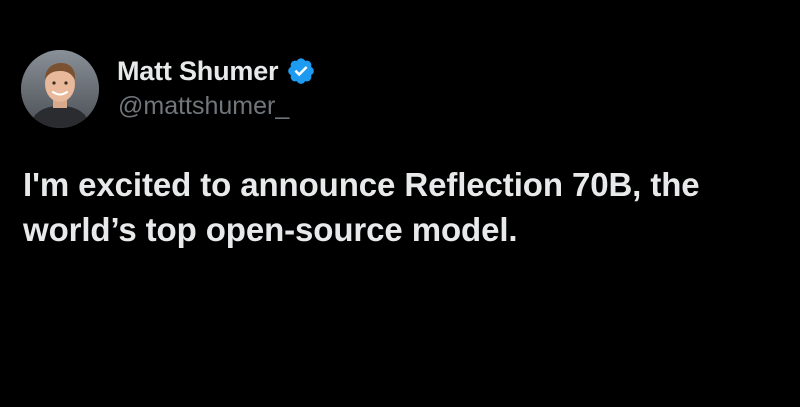 This screenshot has height=407, width=800. I want to click on avatar-photo-icon, so click(60, 89).